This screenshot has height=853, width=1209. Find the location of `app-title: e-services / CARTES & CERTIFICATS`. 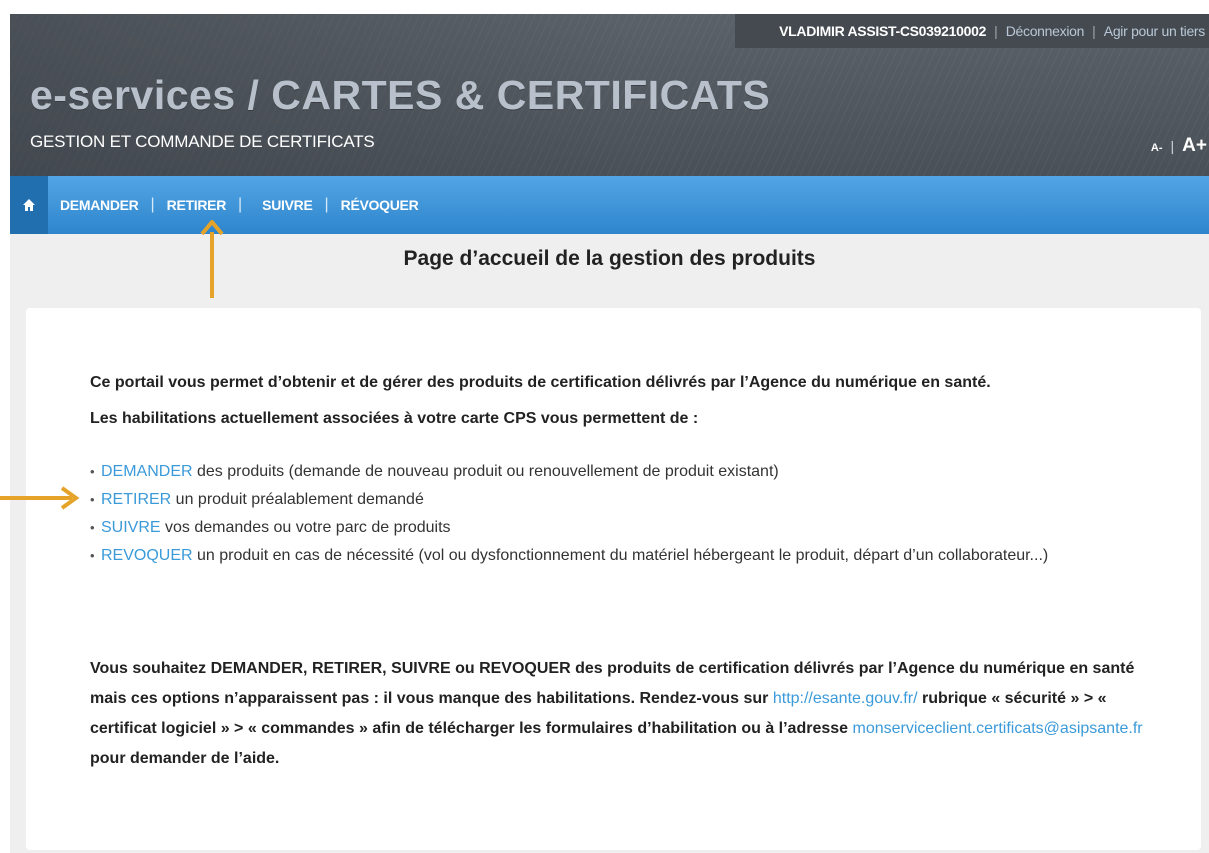

app-title: e-services / CARTES & CERTIFICATS is located at coordinates (400, 95).